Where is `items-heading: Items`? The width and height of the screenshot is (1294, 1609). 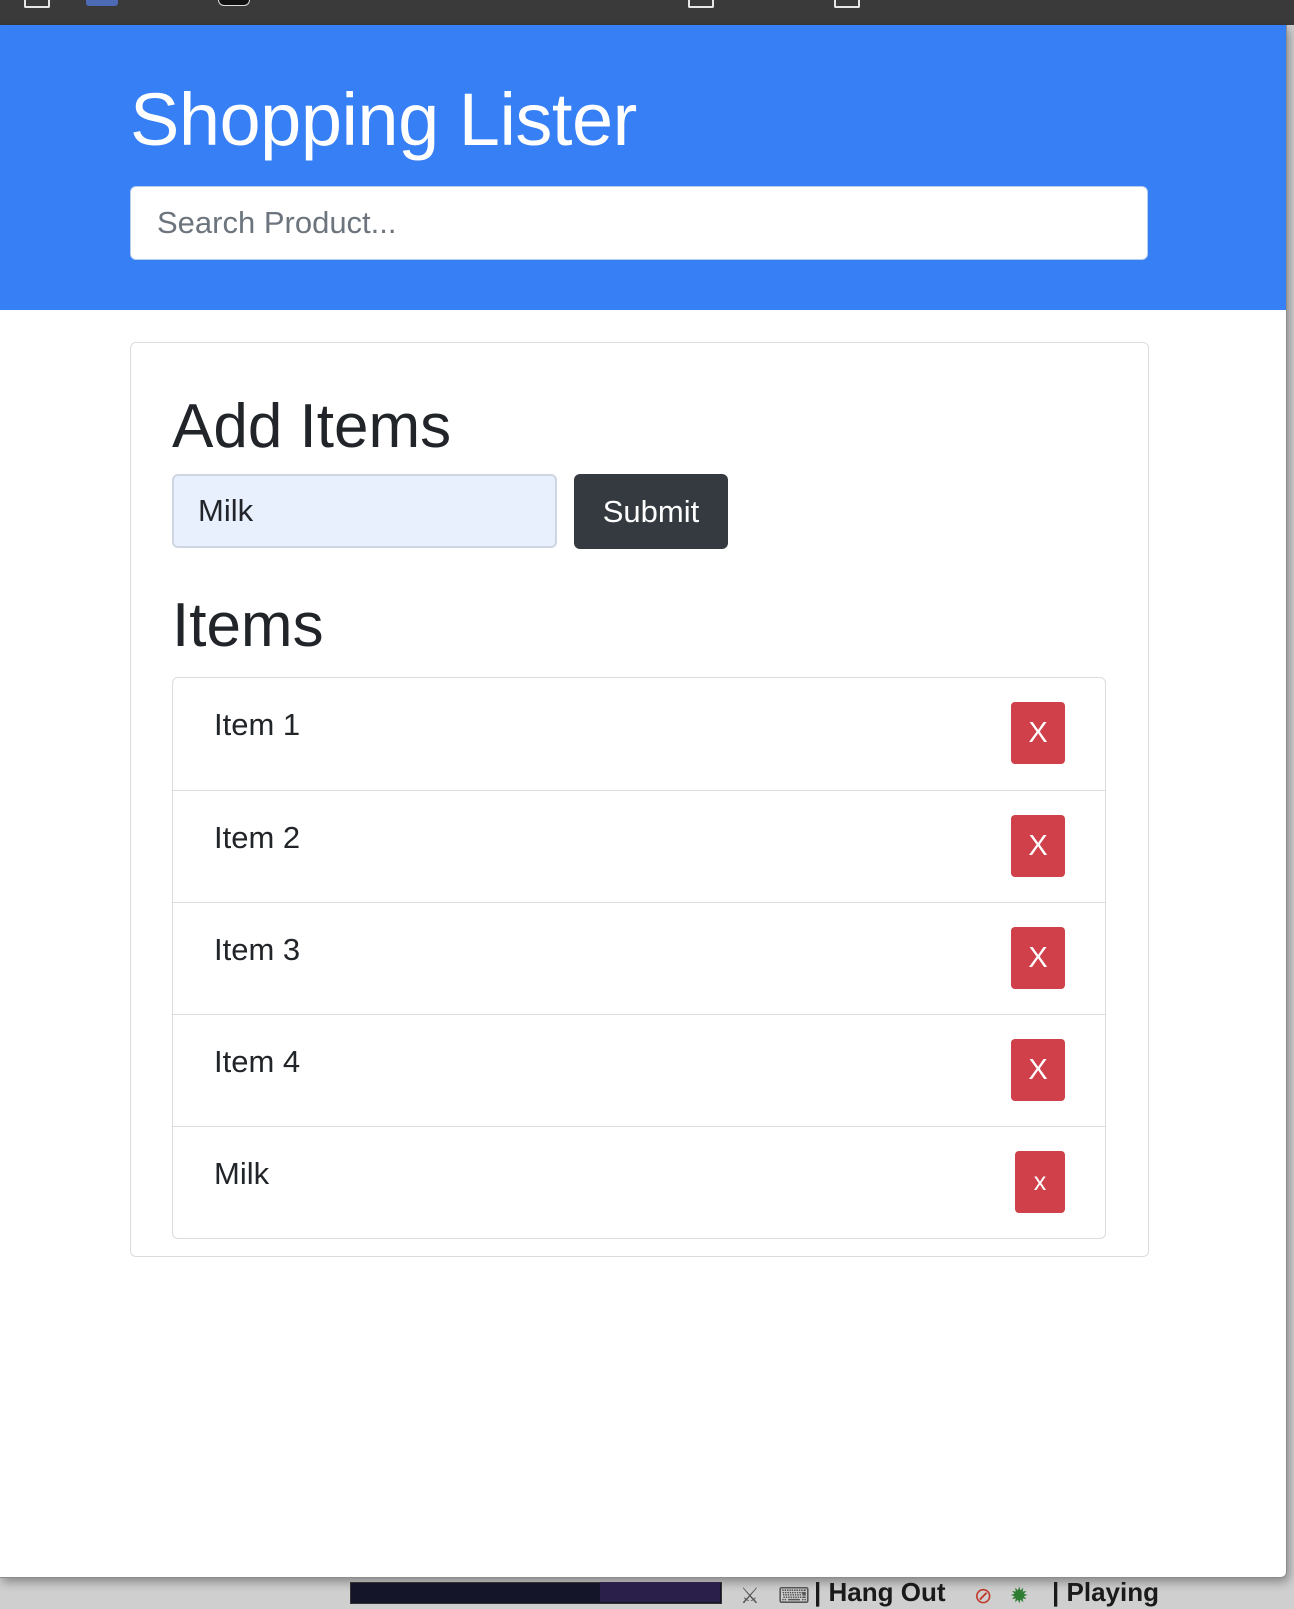
items-heading: Items is located at coordinates (248, 625).